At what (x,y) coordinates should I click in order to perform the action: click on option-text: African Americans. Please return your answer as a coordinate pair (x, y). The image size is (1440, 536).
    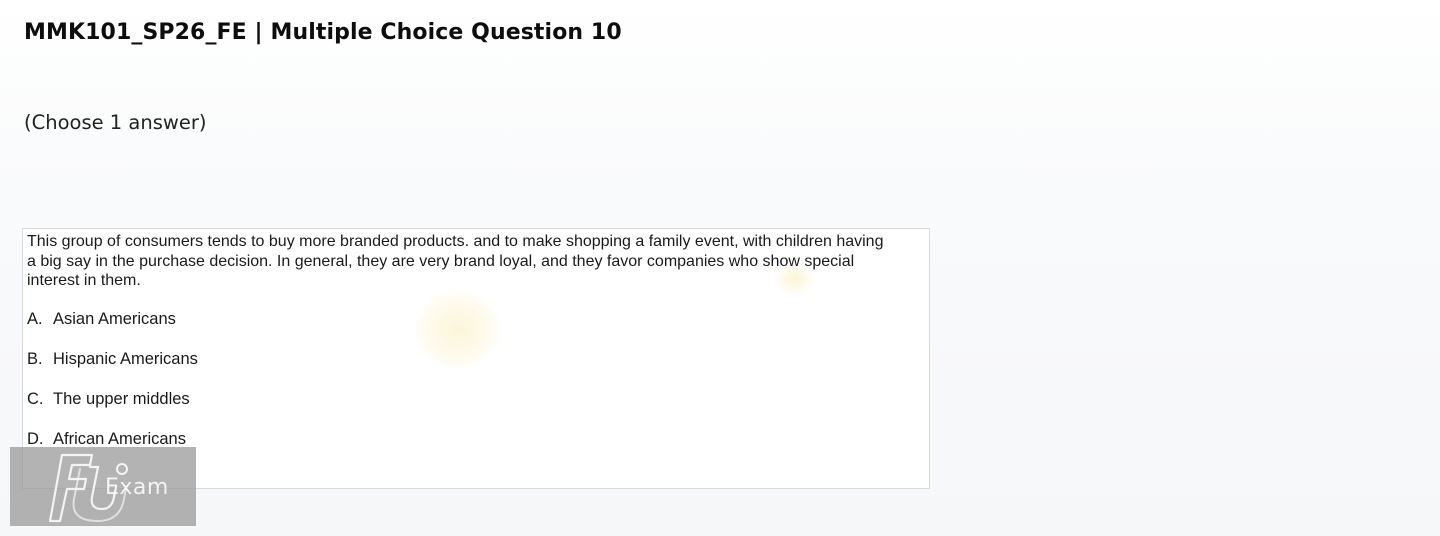
    Looking at the image, I should click on (119, 439).